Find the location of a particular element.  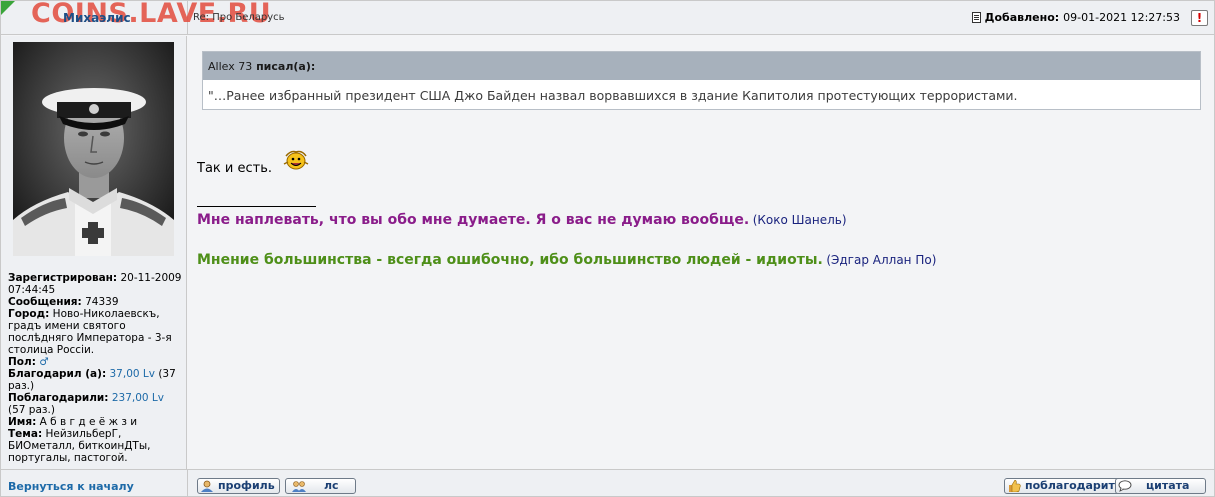

profile-icon is located at coordinates (207, 486).